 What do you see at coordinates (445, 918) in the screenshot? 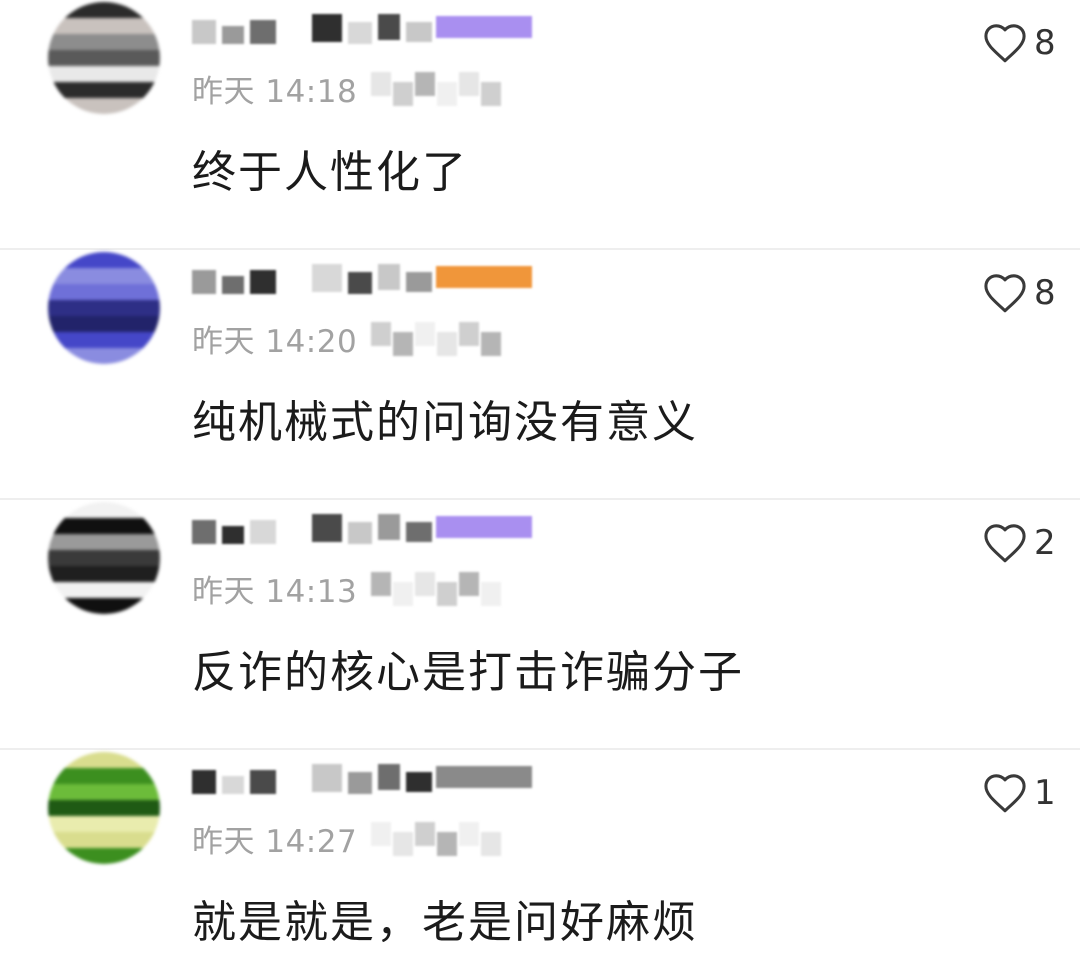
I see `comment-text: 就是就是，老是问好麻烦` at bounding box center [445, 918].